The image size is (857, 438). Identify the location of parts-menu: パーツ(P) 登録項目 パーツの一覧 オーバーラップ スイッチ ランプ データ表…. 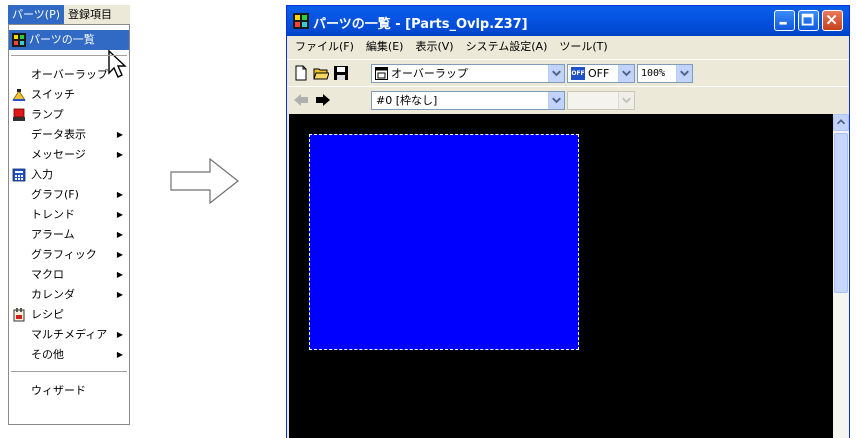
(69, 215).